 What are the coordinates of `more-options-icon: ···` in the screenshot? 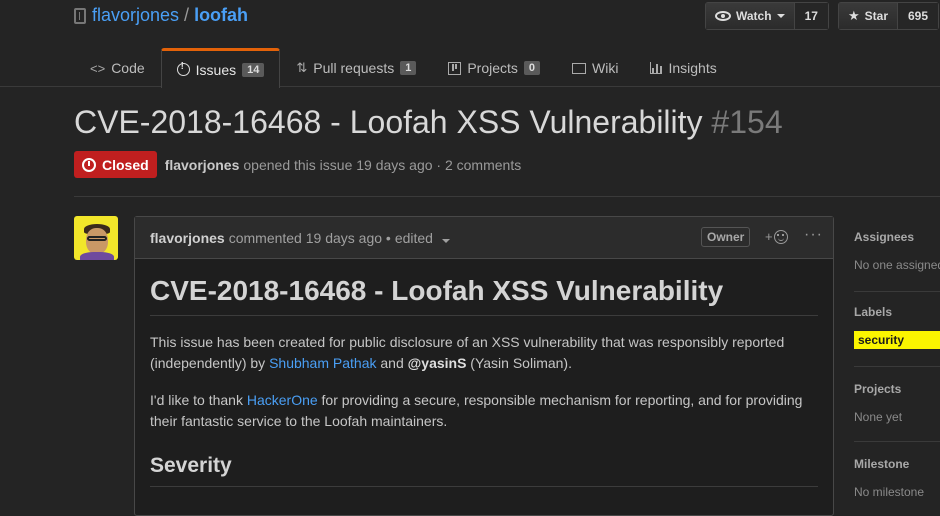 It's located at (813, 235).